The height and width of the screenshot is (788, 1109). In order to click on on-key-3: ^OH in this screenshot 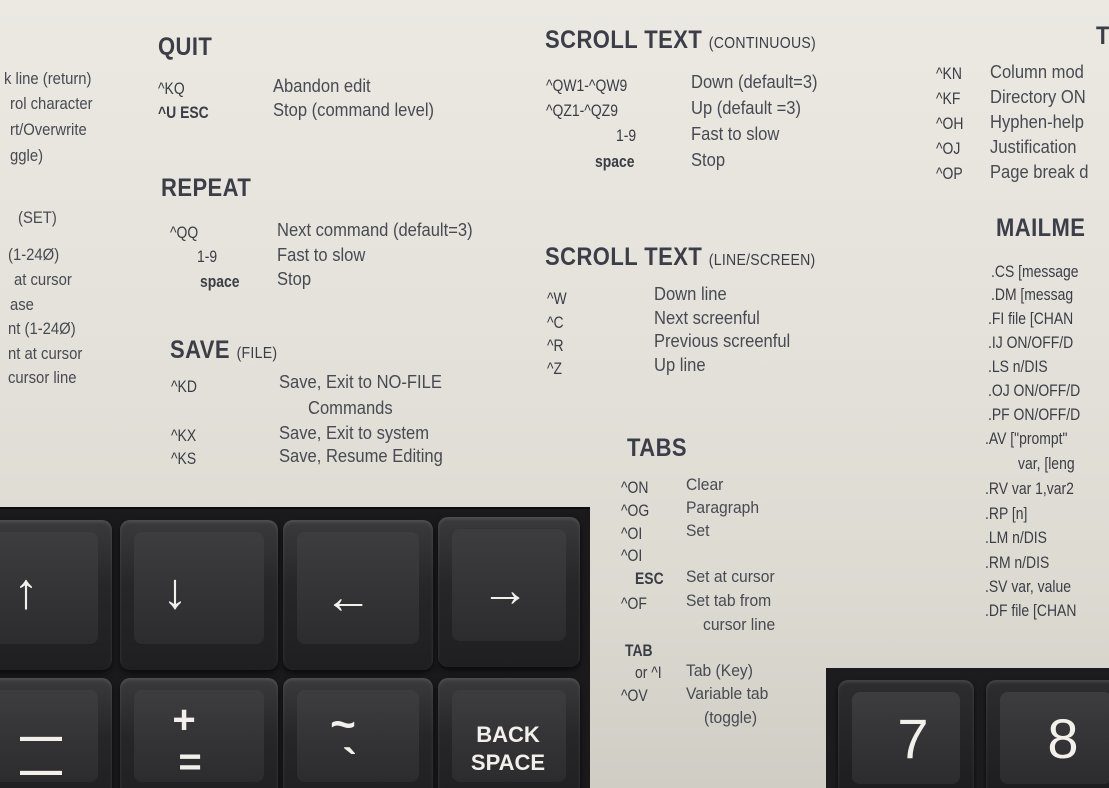, I will do `click(950, 123)`.